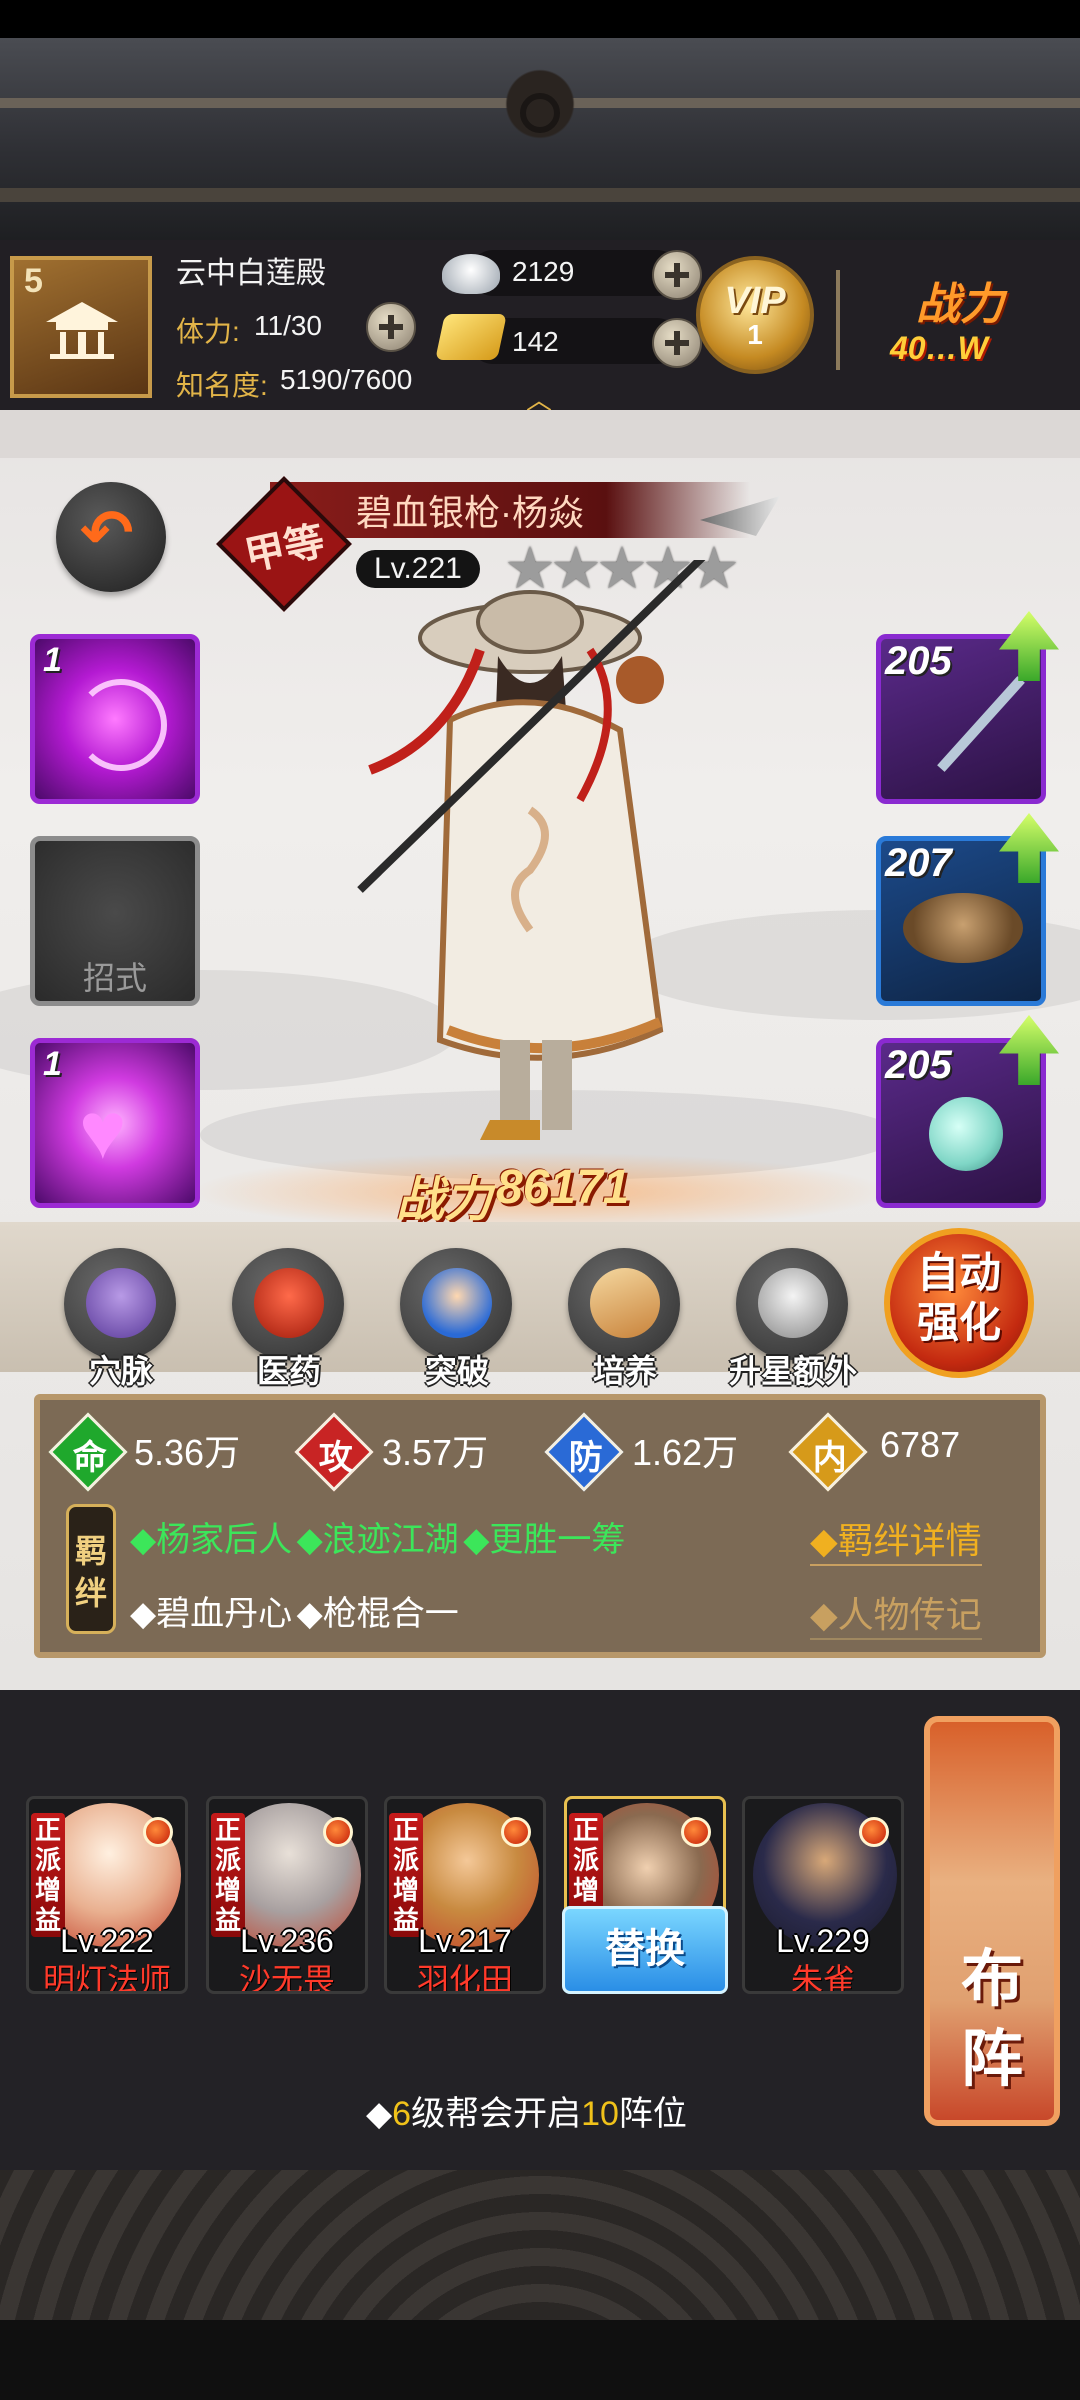 The height and width of the screenshot is (2400, 1080). I want to click on straw-hat-icon, so click(963, 928).